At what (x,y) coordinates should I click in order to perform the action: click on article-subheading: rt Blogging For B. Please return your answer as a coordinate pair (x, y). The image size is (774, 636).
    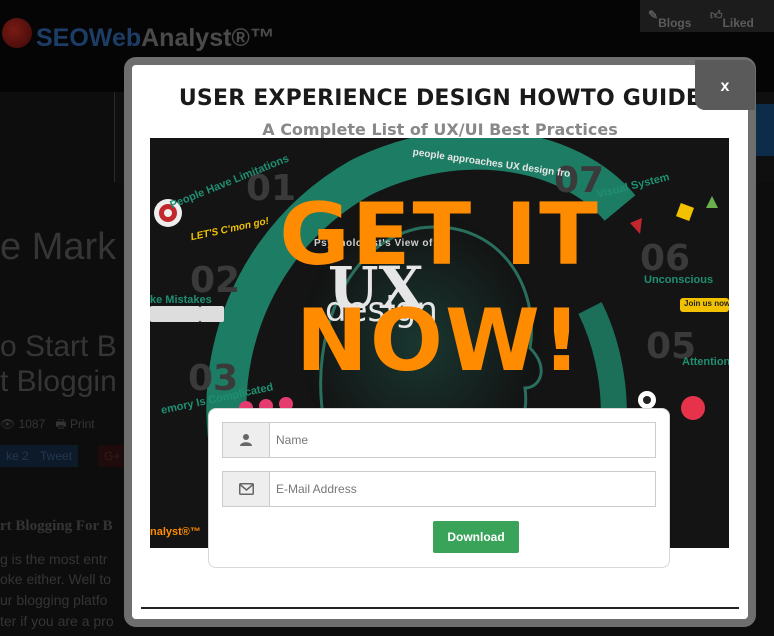
    Looking at the image, I should click on (56, 526).